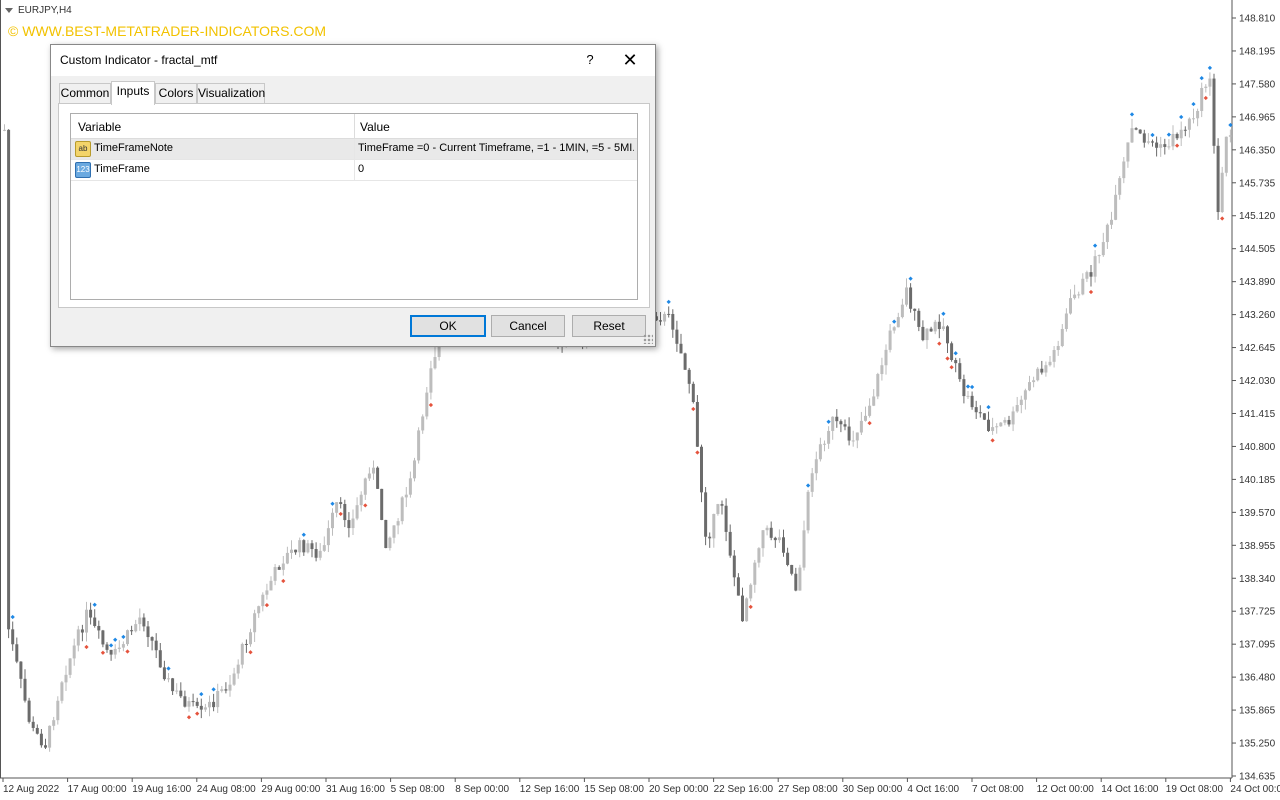  What do you see at coordinates (1257, 744) in the screenshot?
I see `price-tick-label: 135.250` at bounding box center [1257, 744].